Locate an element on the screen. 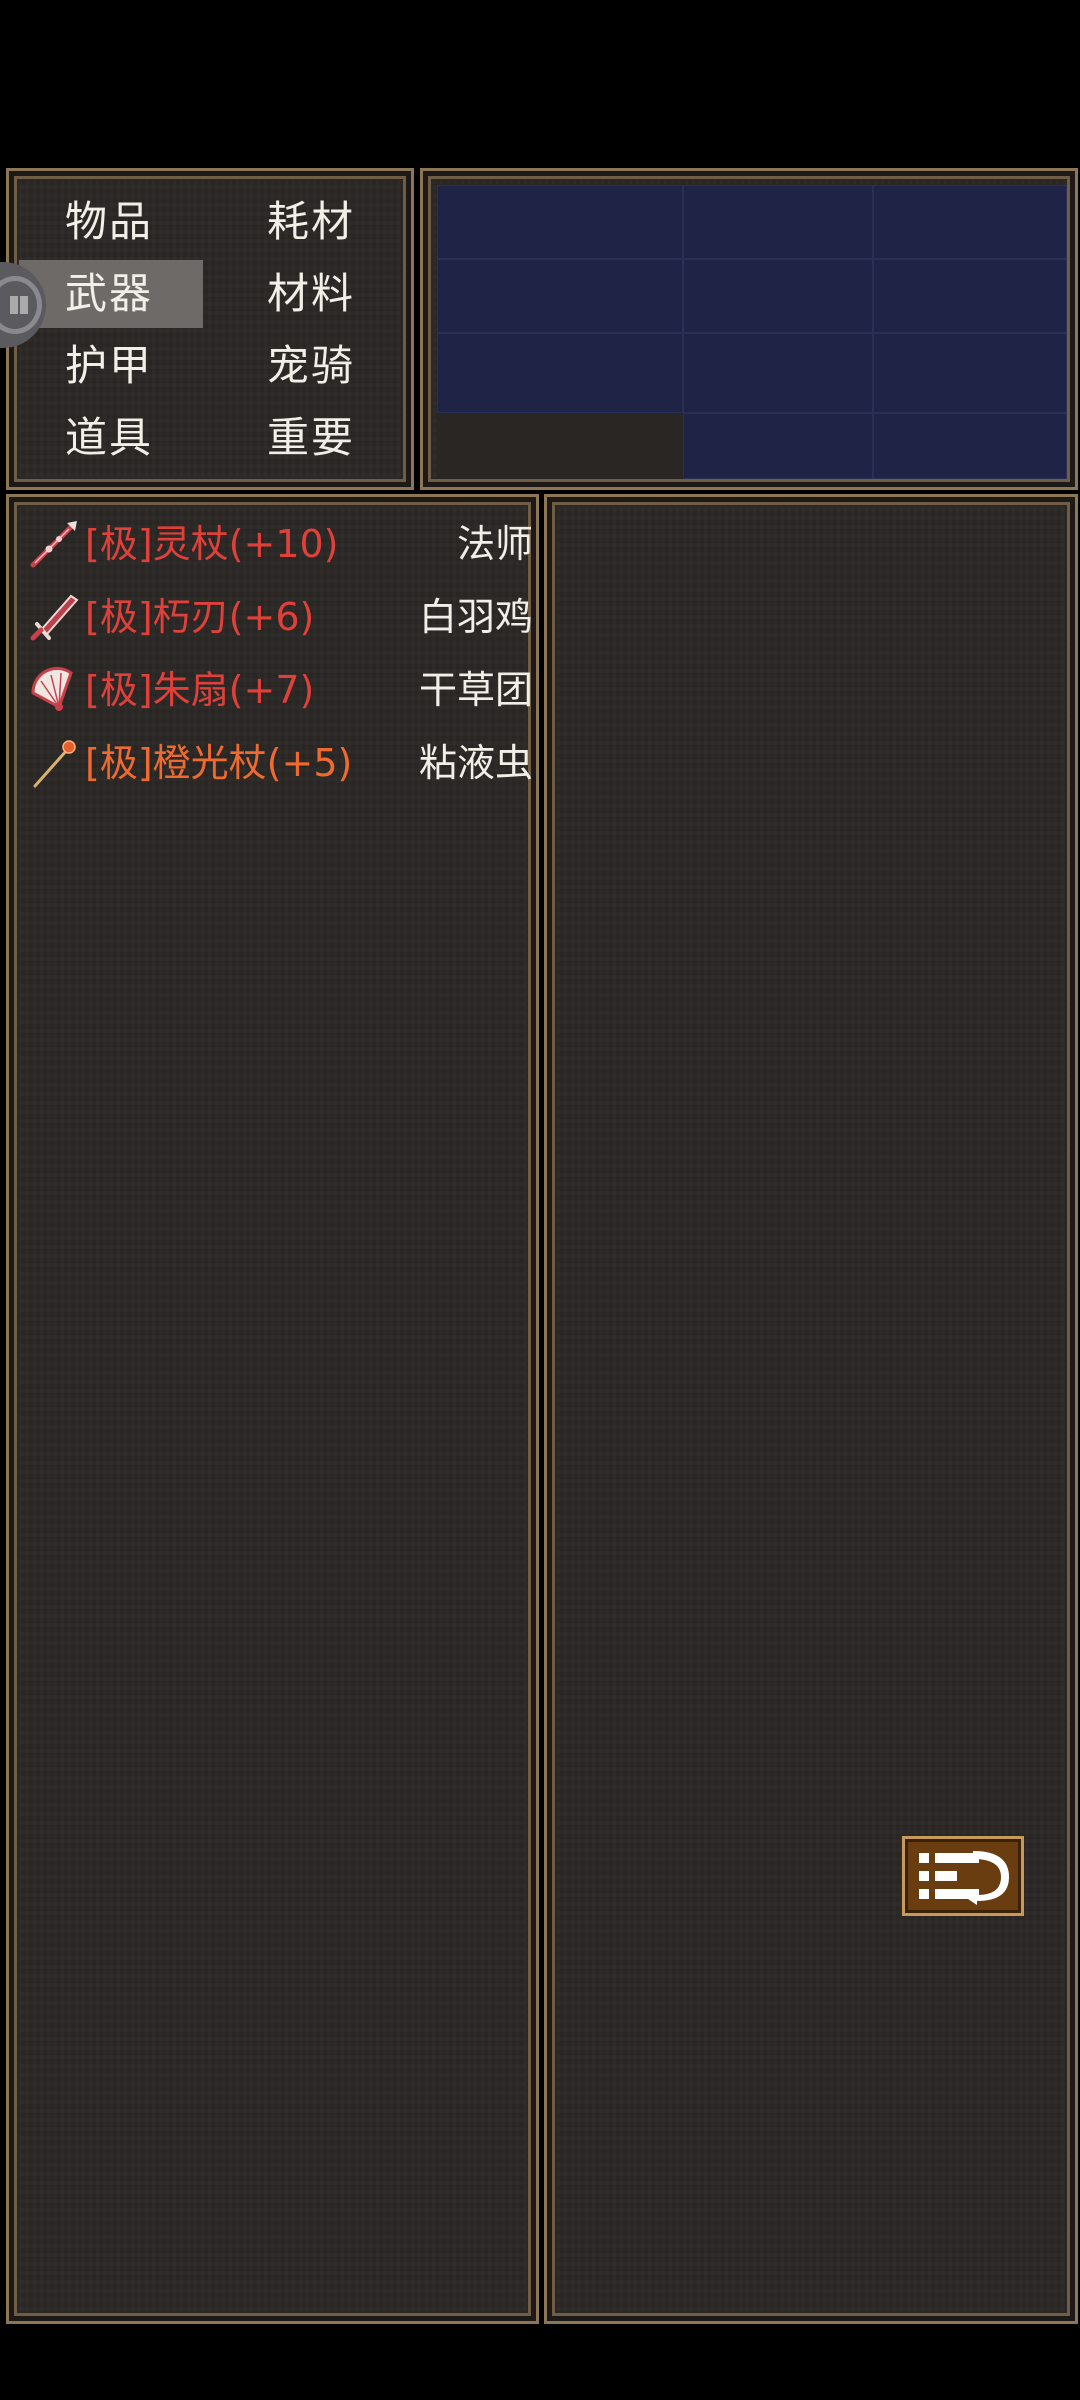 The height and width of the screenshot is (2400, 1080). item-owner: 干草团 is located at coordinates (475, 690).